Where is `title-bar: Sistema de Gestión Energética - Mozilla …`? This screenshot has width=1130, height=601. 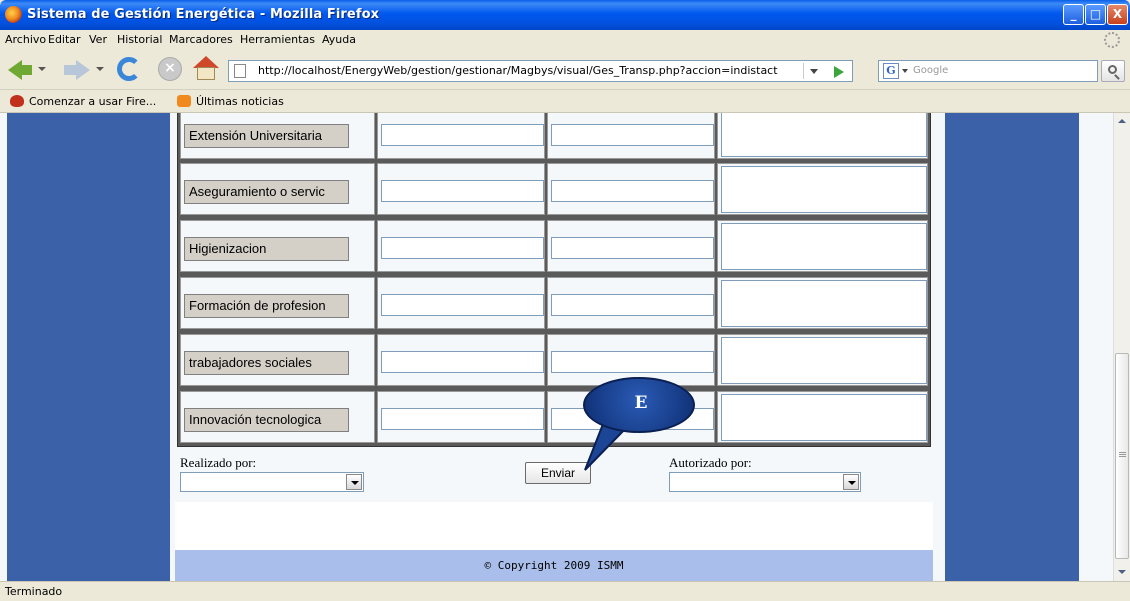
title-bar: Sistema de Gestión Energética - Mozilla … is located at coordinates (565, 15).